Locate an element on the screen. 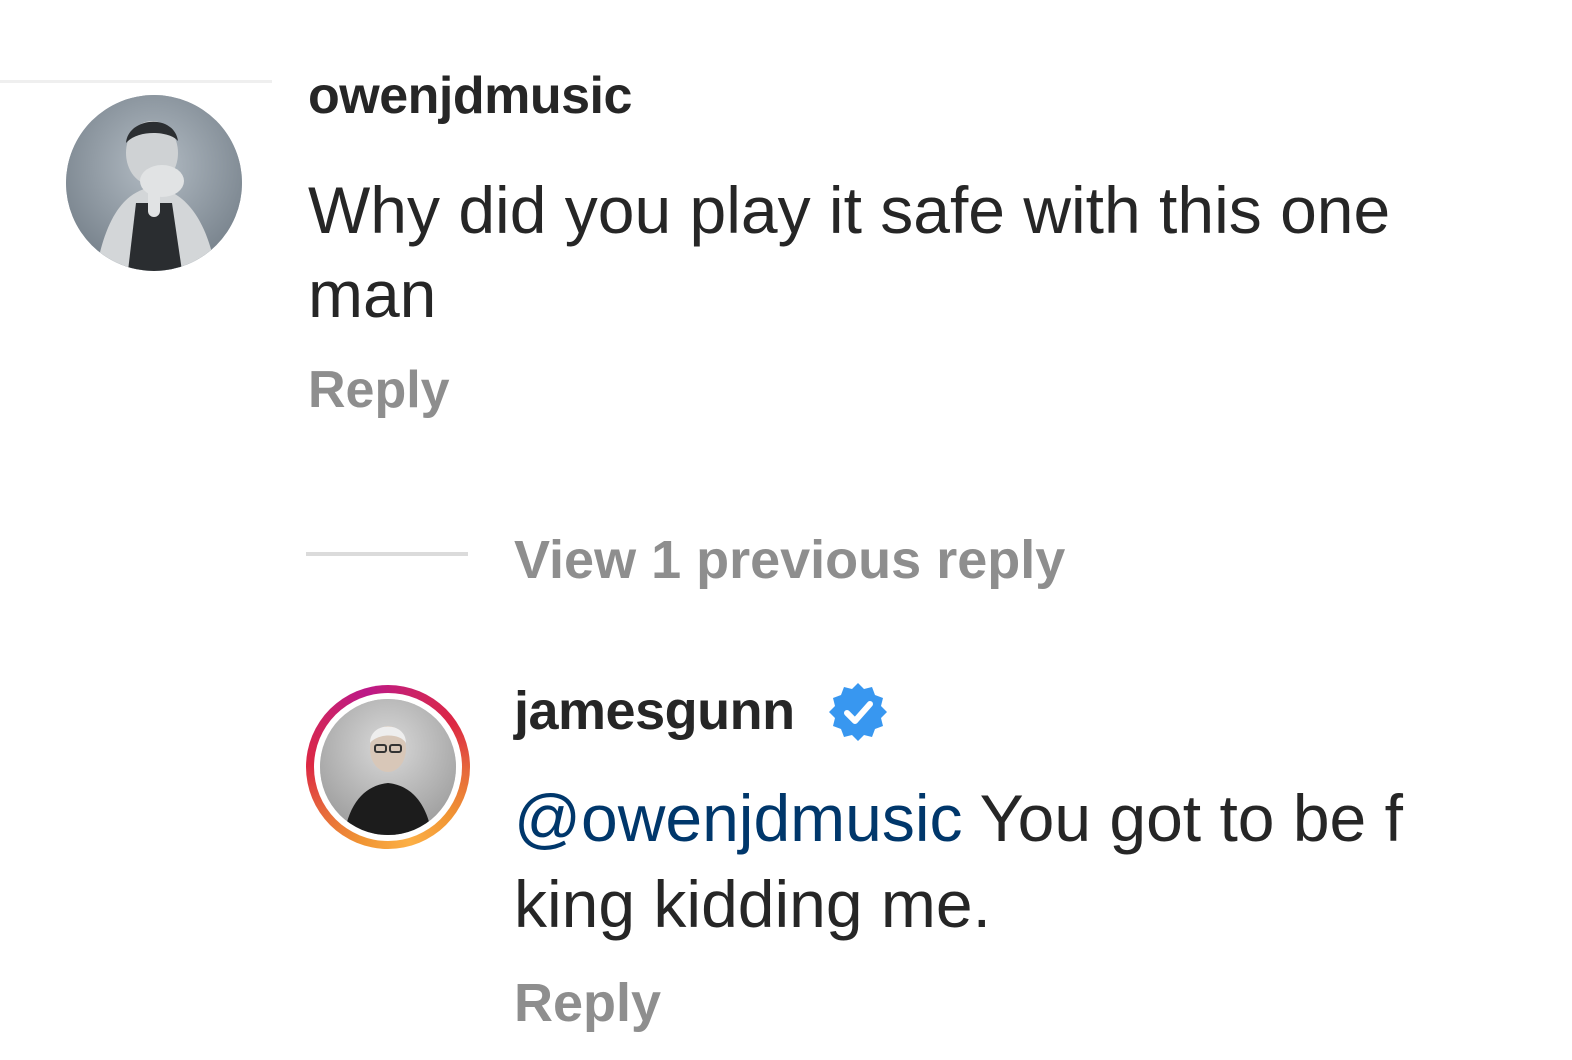 Image resolution: width=1572 pixels, height=1060 pixels. mention-link: @owenjdmusic is located at coordinates (738, 818).